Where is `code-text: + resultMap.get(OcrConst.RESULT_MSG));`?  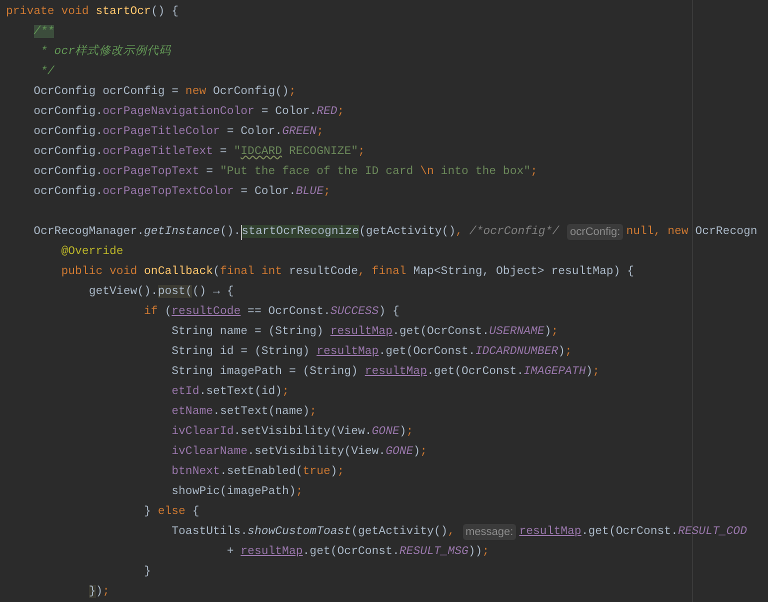 code-text: + resultMap.get(OcrConst.RESULT_MSG)); is located at coordinates (358, 552).